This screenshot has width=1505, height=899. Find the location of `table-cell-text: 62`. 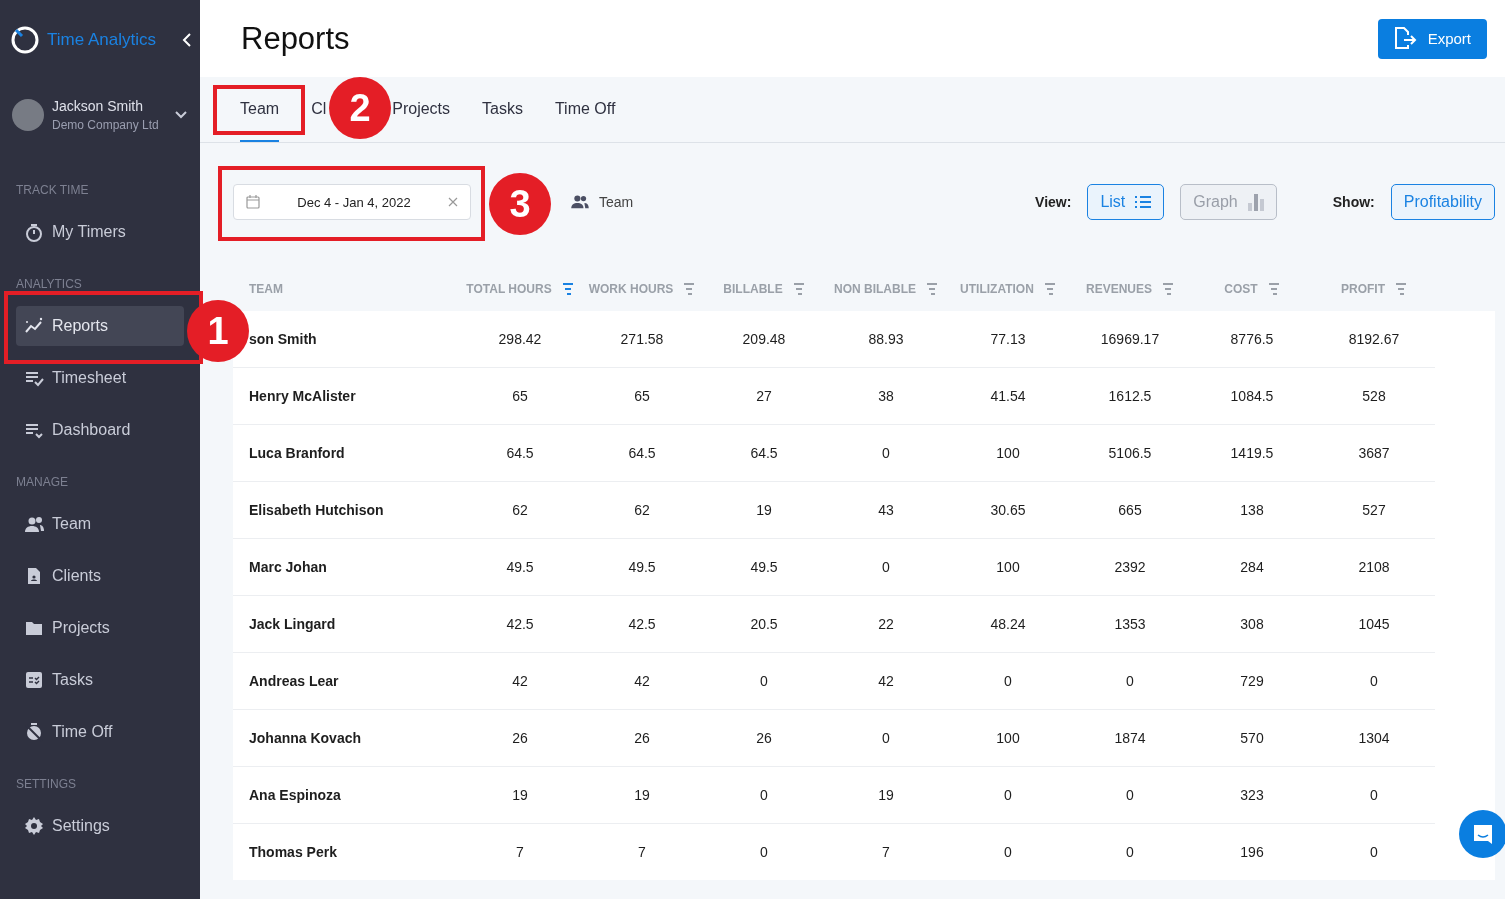

table-cell-text: 62 is located at coordinates (520, 510).